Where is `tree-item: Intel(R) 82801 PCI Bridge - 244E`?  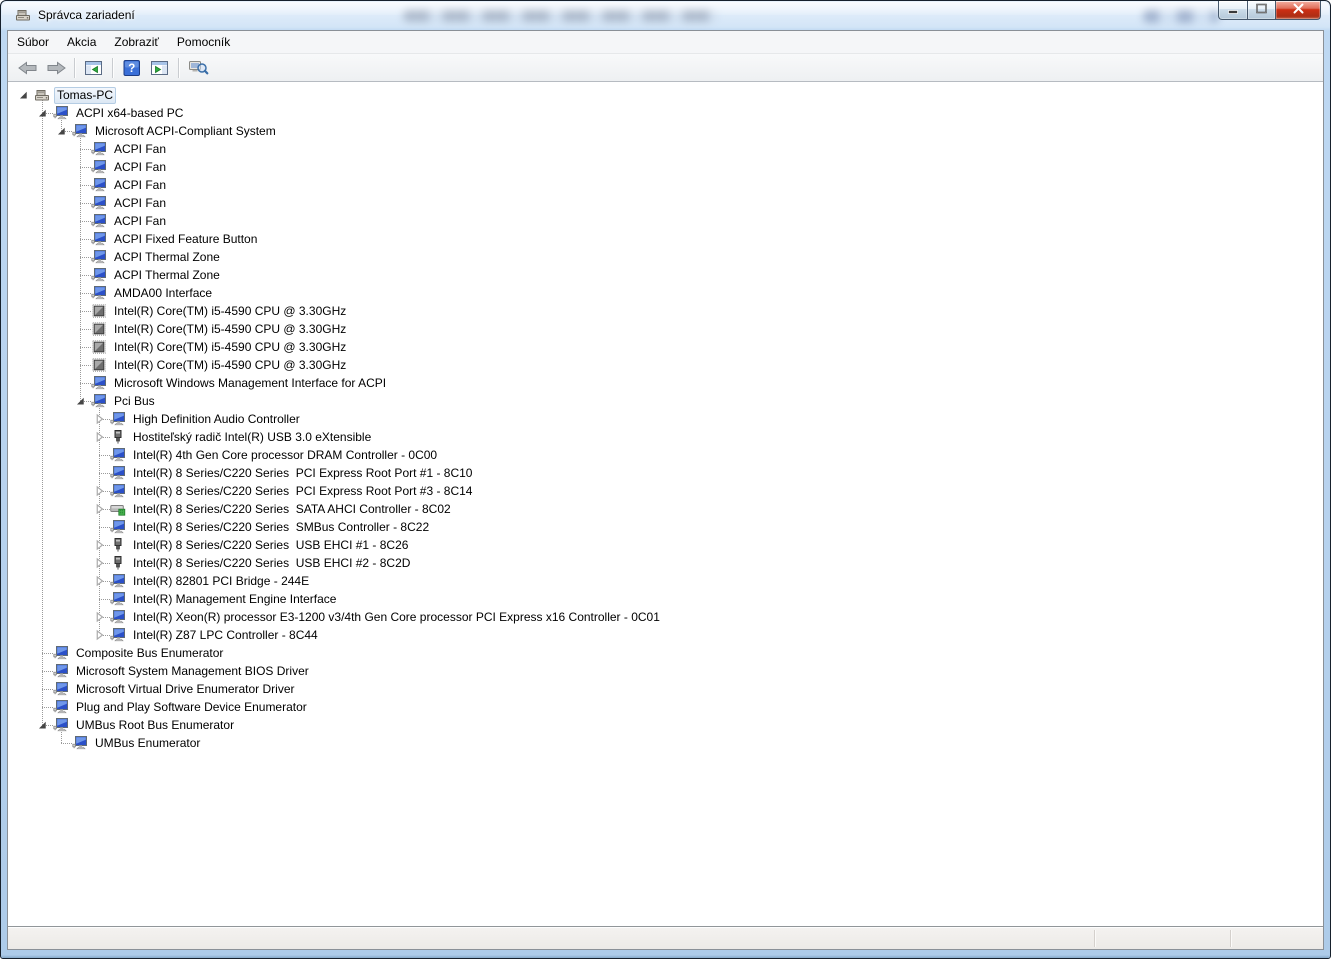 tree-item: Intel(R) 82801 PCI Bridge - 244E is located at coordinates (665, 581).